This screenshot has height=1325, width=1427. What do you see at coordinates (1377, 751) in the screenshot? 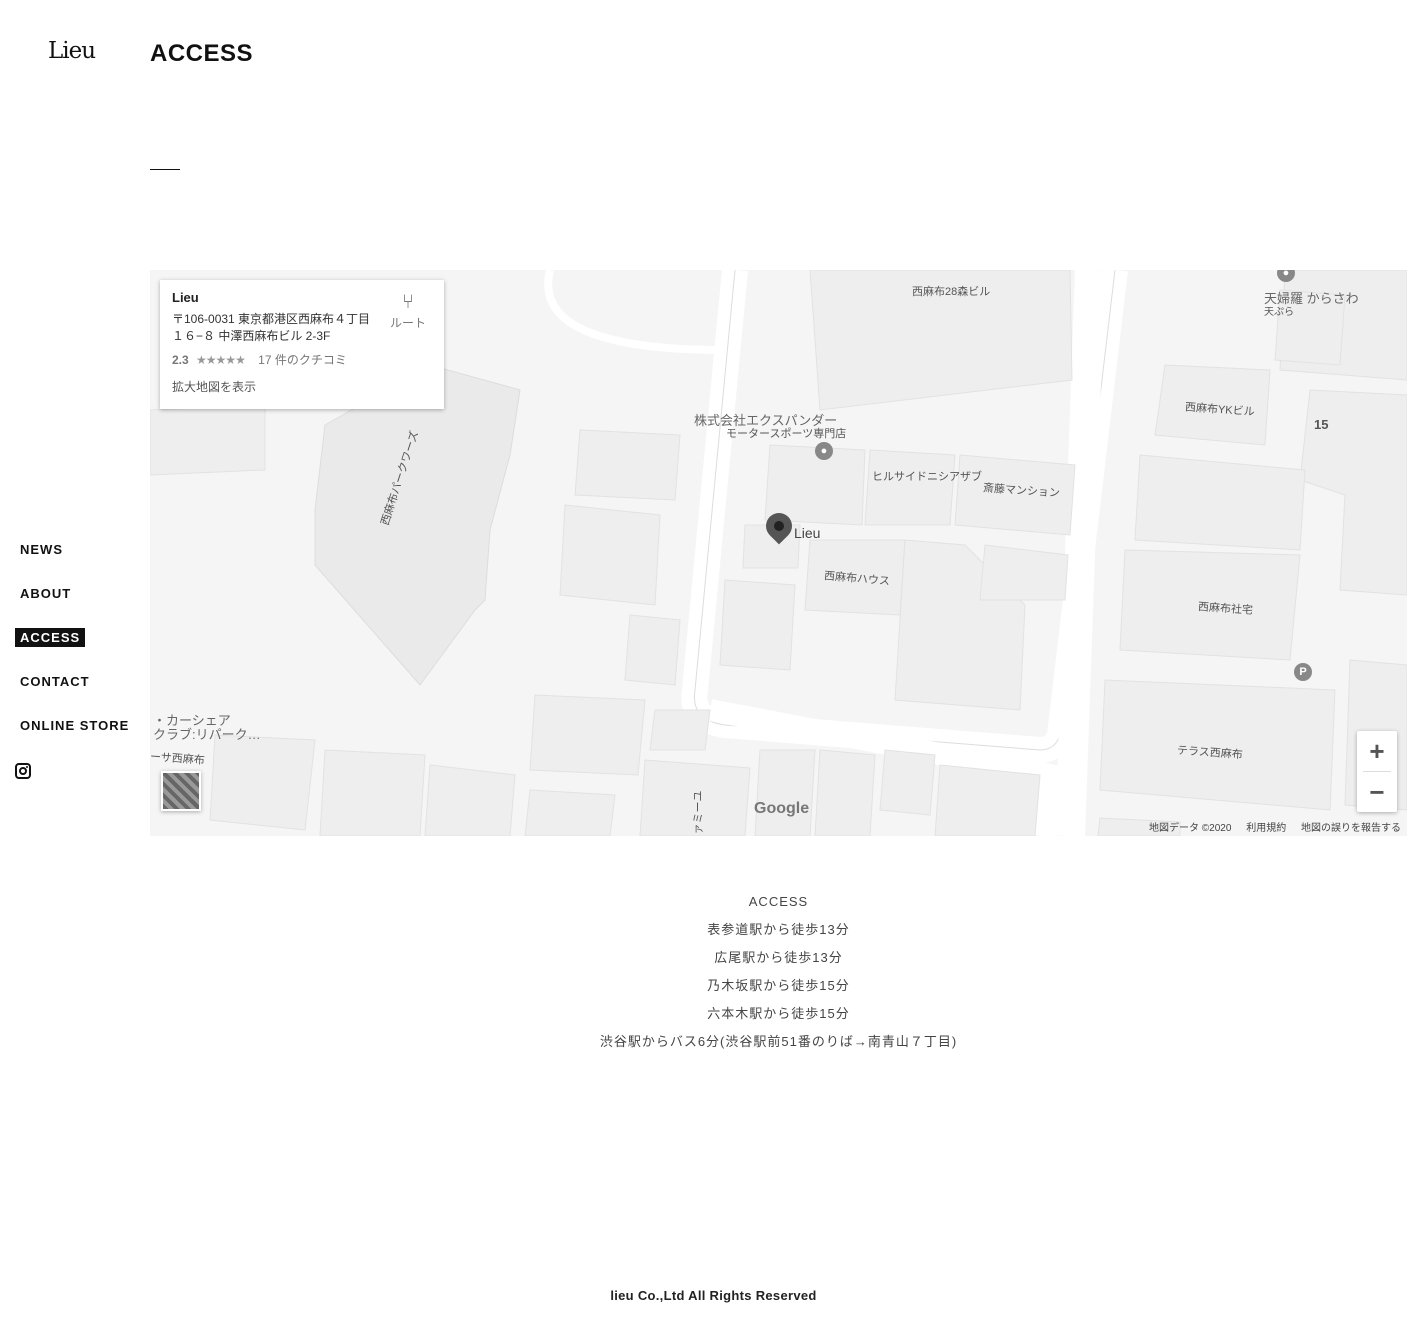
I see `zoom-in-button: +` at bounding box center [1377, 751].